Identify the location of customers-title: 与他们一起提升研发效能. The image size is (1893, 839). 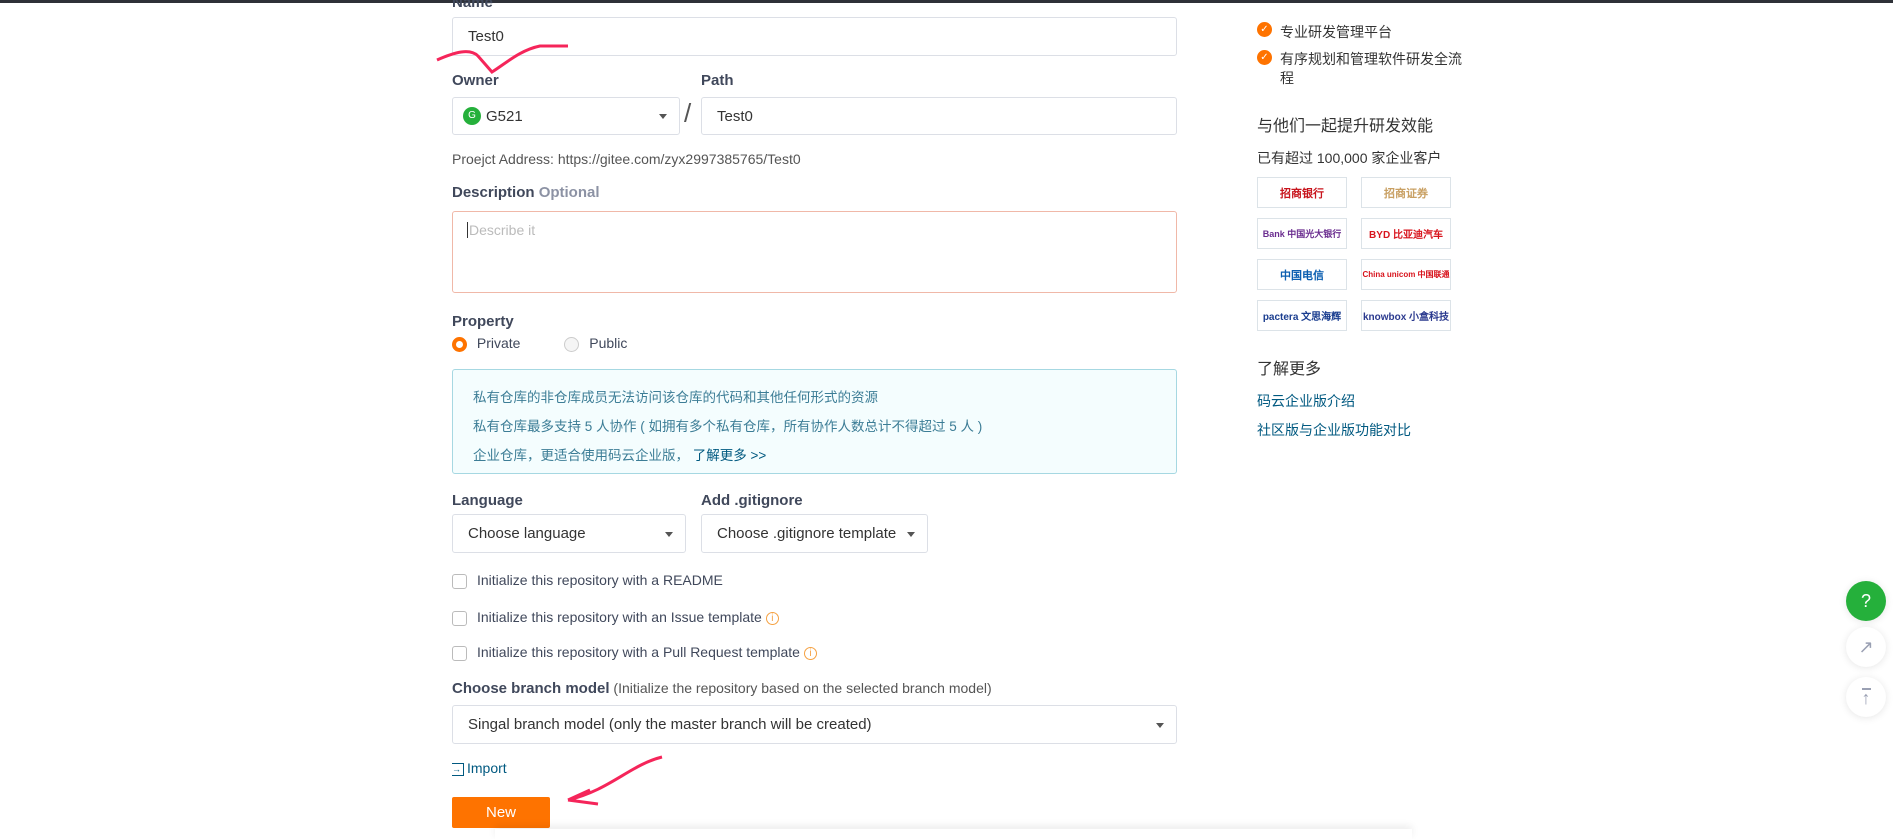
(1345, 126).